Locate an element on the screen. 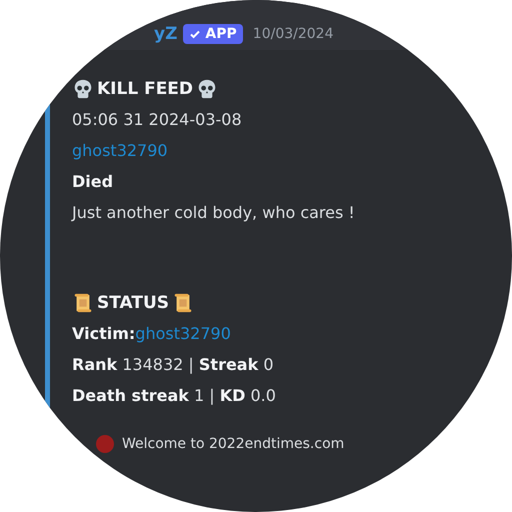 The height and width of the screenshot is (512, 512). field-name: Died is located at coordinates (93, 182).